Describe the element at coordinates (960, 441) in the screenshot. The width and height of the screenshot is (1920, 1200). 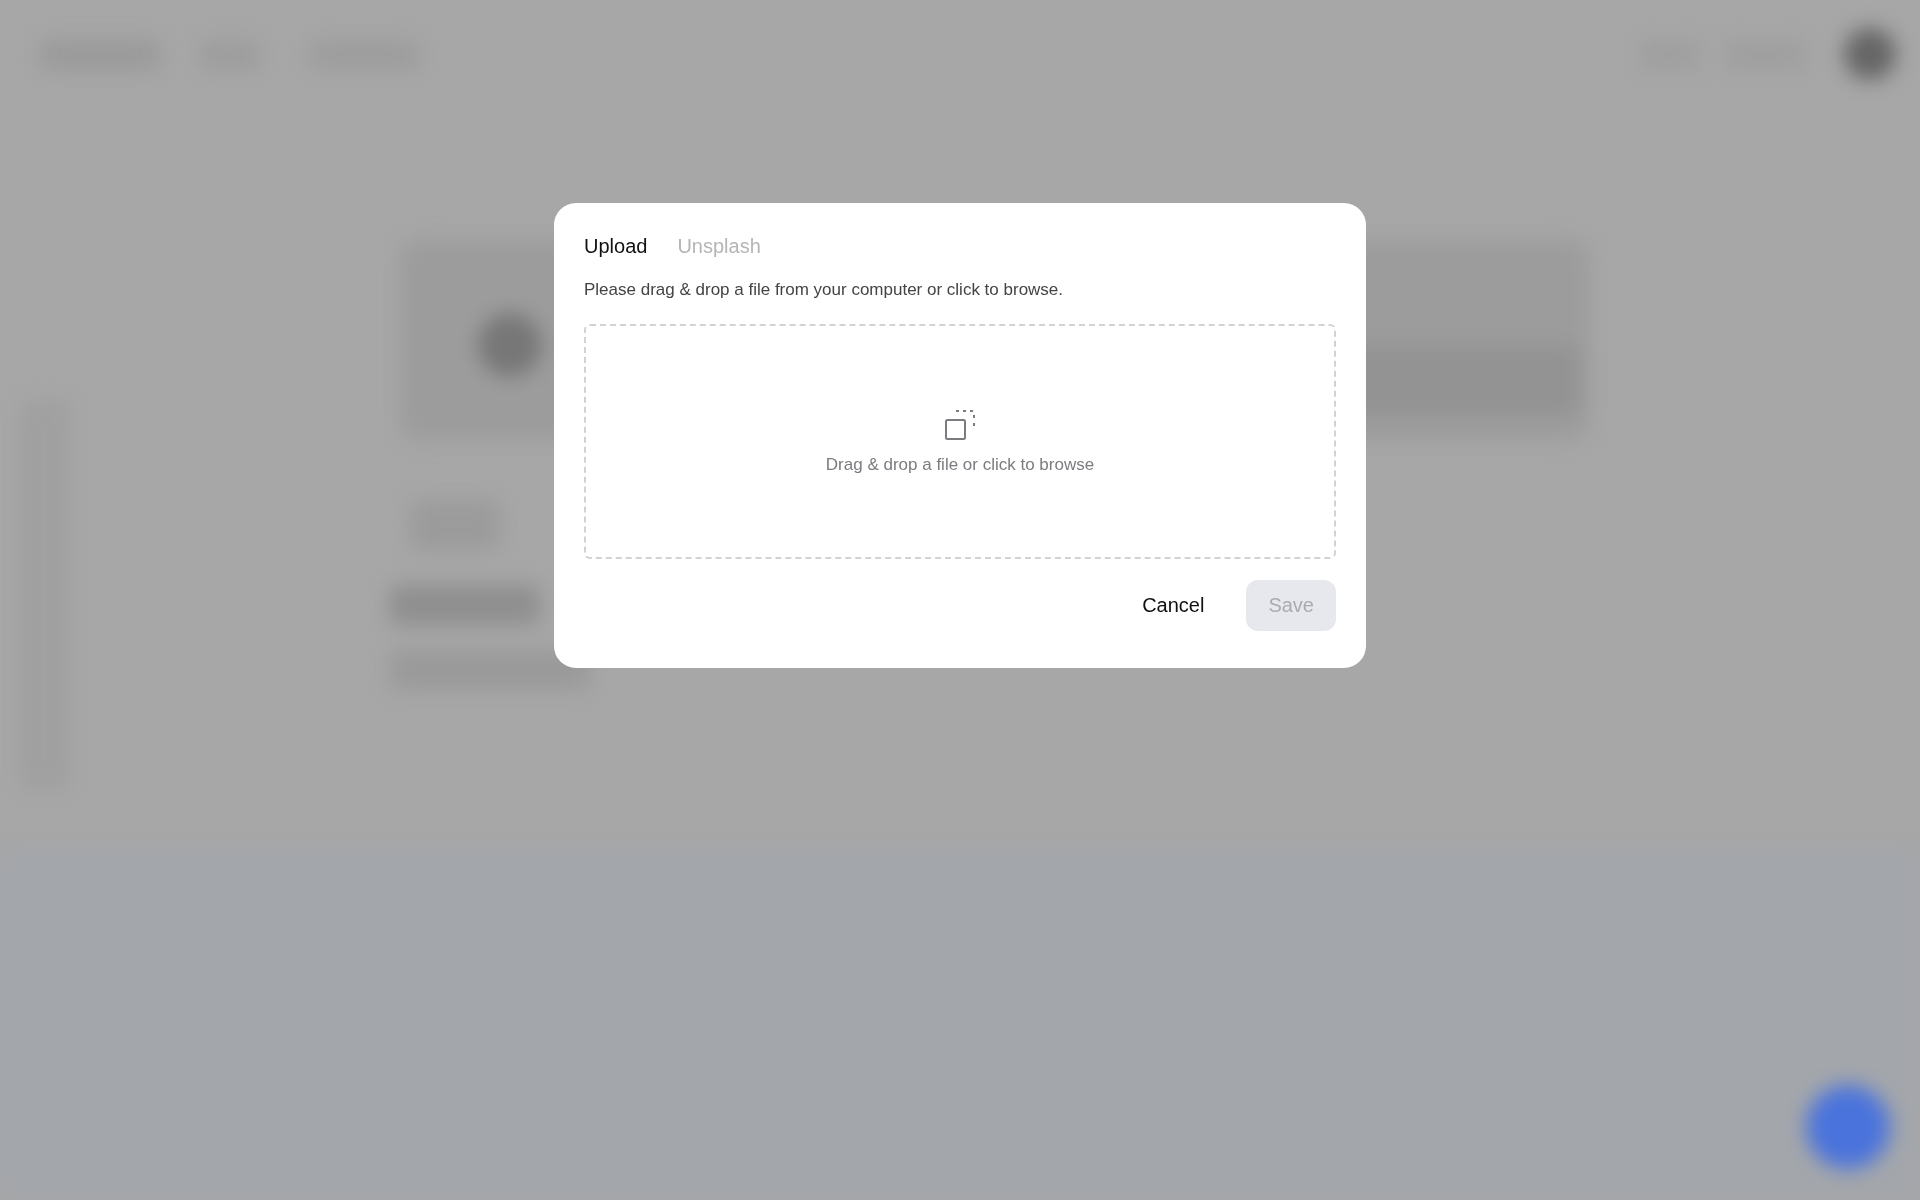
I see `file-dropzone: Drag & drop a file or click to browse` at that location.